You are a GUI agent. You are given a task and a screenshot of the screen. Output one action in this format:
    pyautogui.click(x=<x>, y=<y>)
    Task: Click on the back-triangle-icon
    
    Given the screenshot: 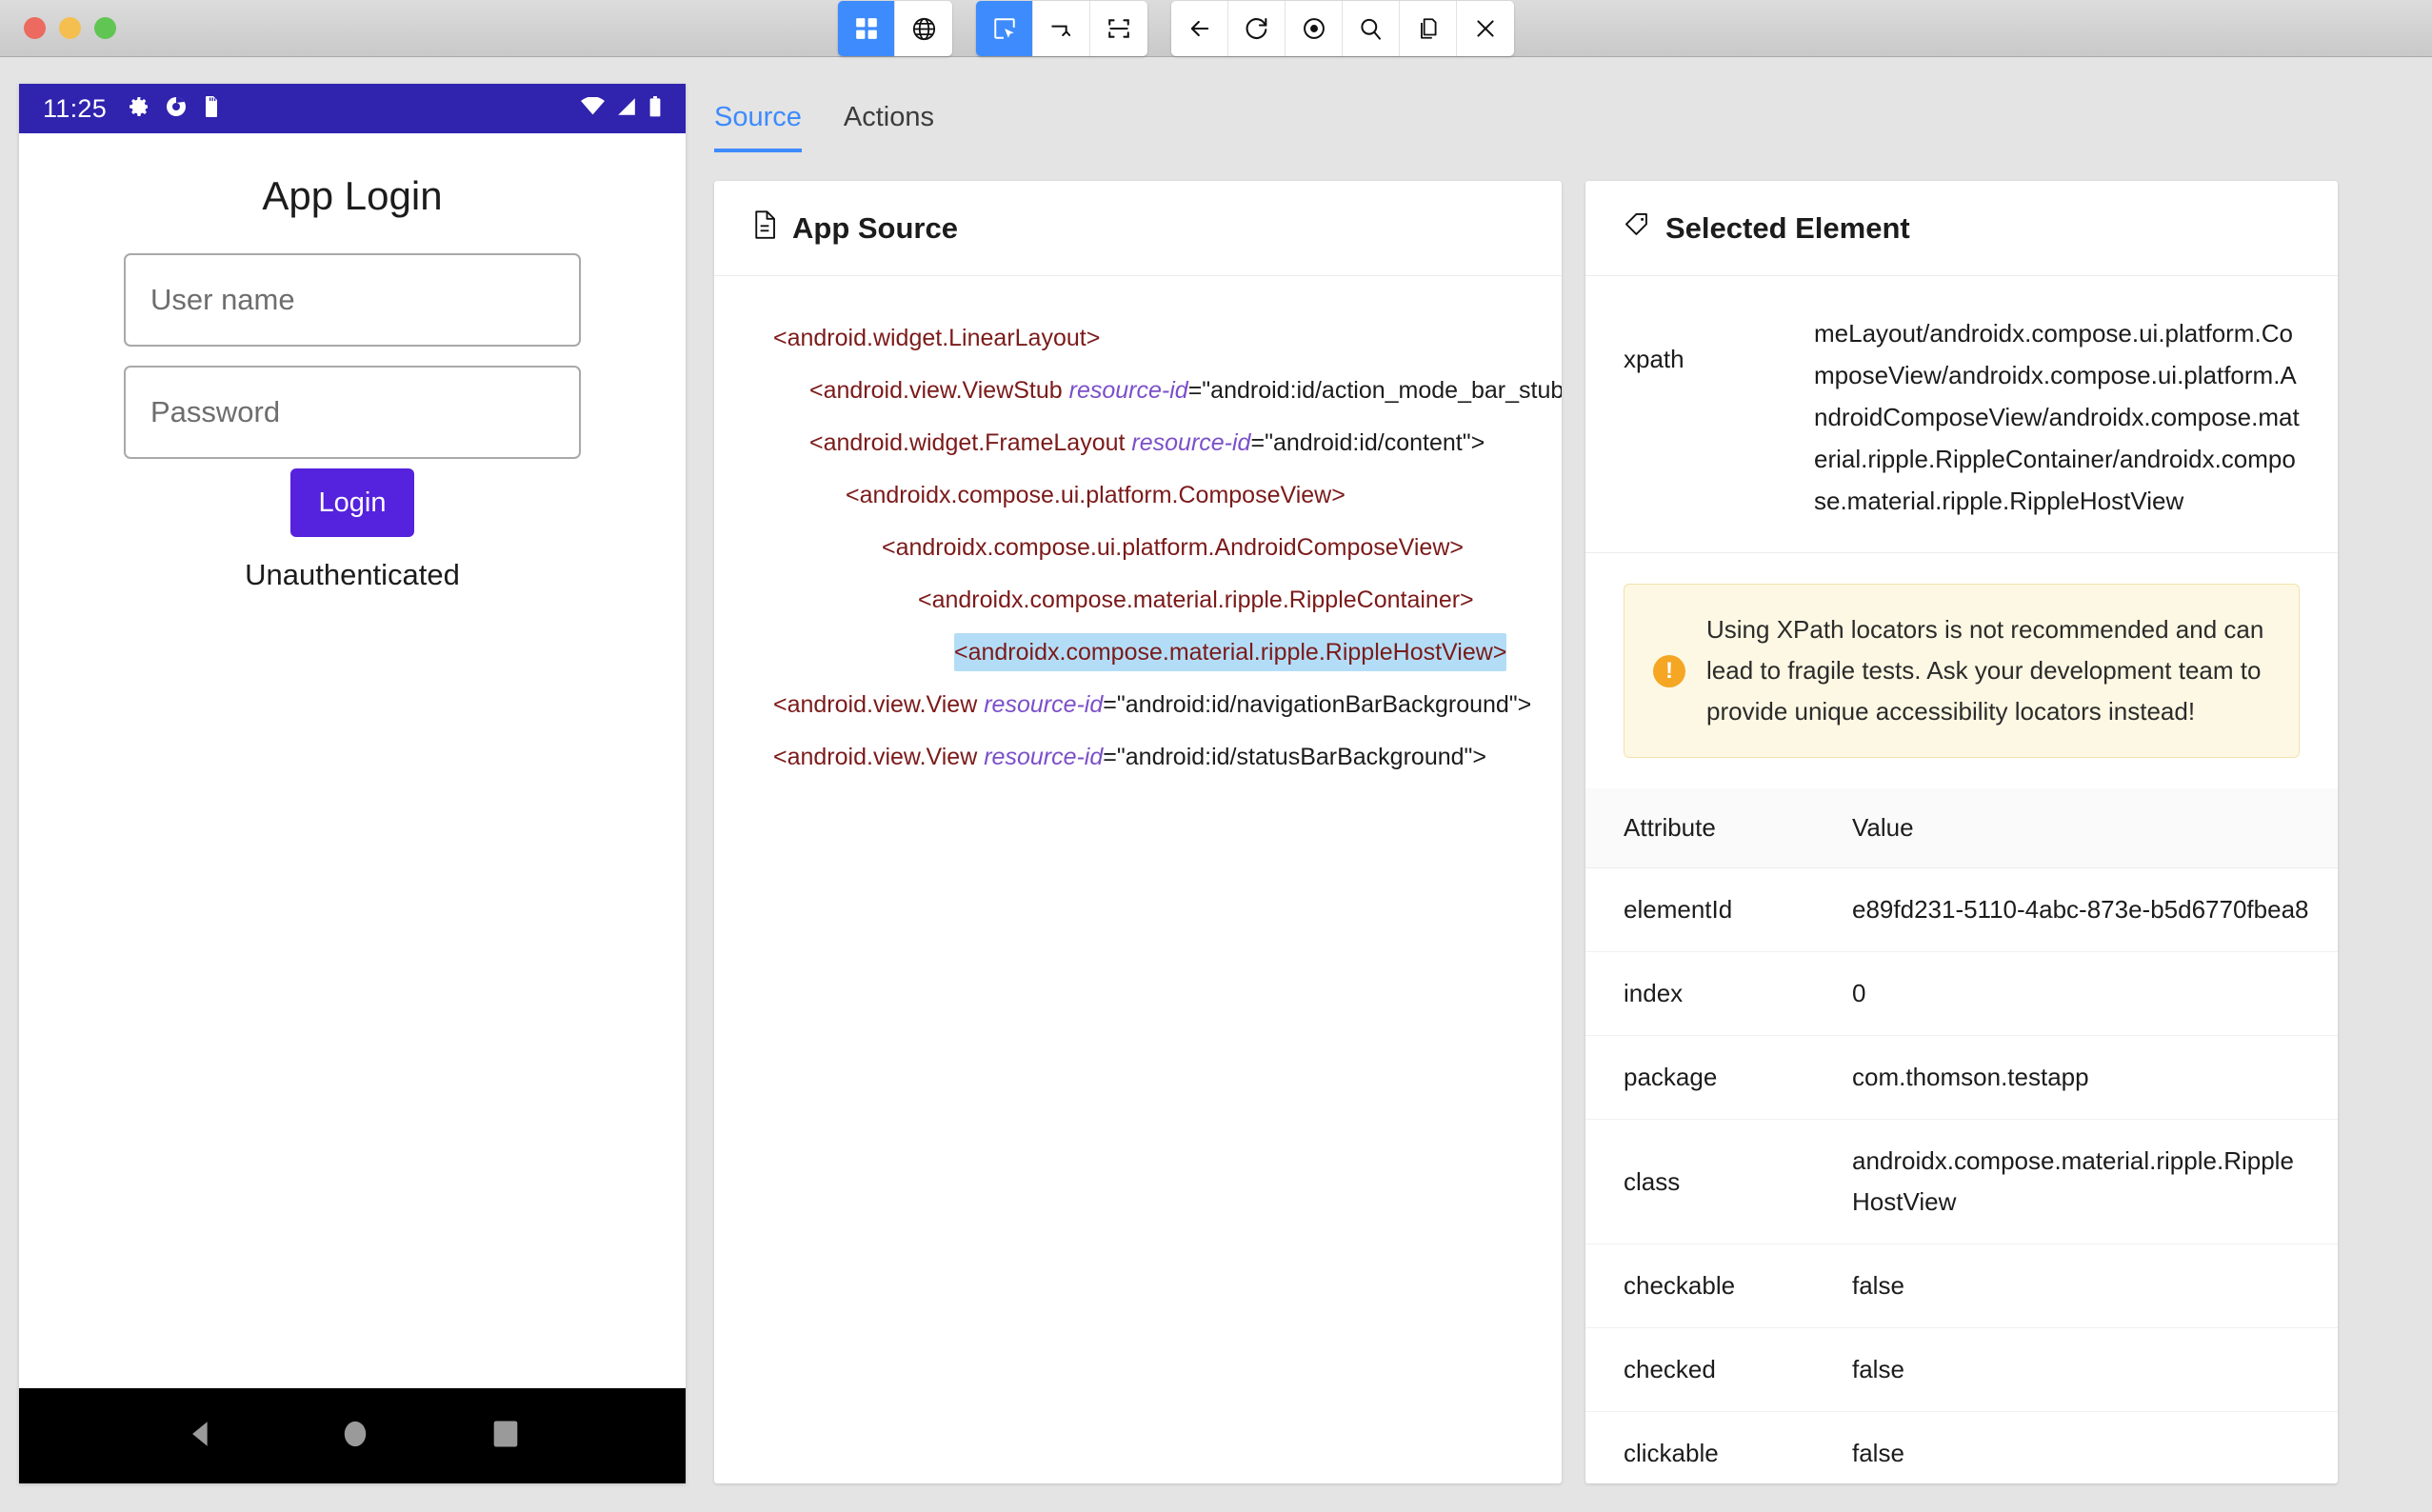 What is the action you would take?
    pyautogui.click(x=202, y=1436)
    